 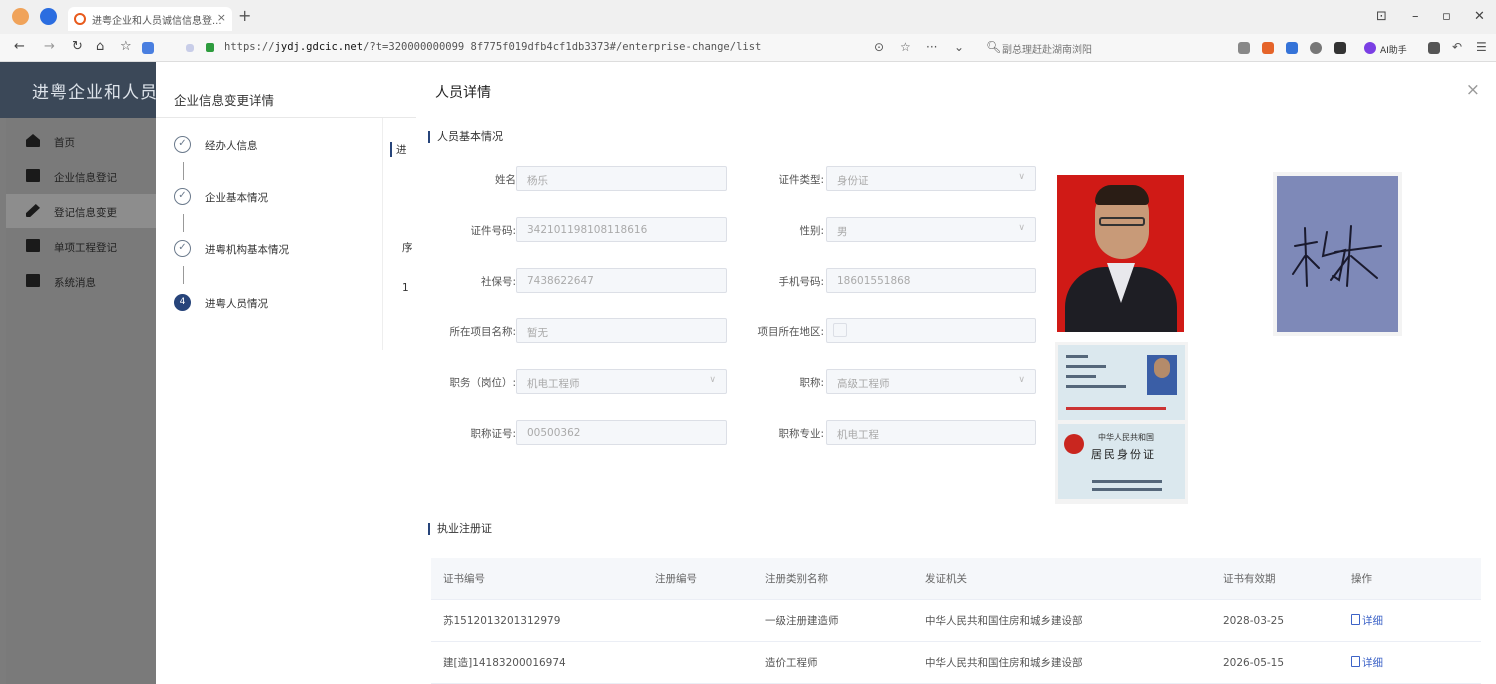 What do you see at coordinates (879, 47) in the screenshot?
I see `location-icon: ⊙` at bounding box center [879, 47].